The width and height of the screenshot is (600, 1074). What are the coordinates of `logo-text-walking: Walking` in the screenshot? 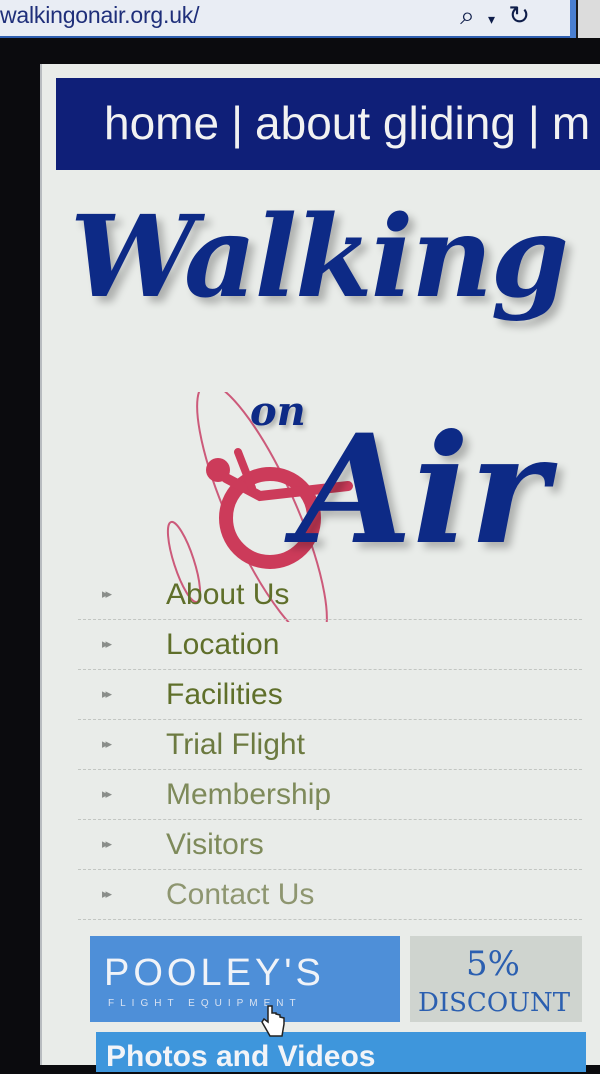 It's located at (319, 257).